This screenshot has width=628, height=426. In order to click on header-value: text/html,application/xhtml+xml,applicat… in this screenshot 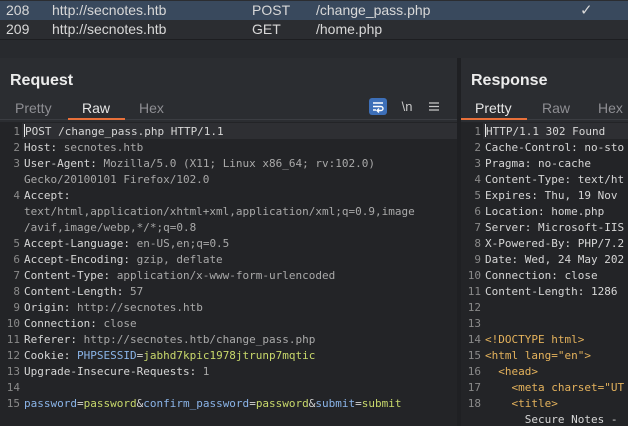, I will do `click(219, 211)`.